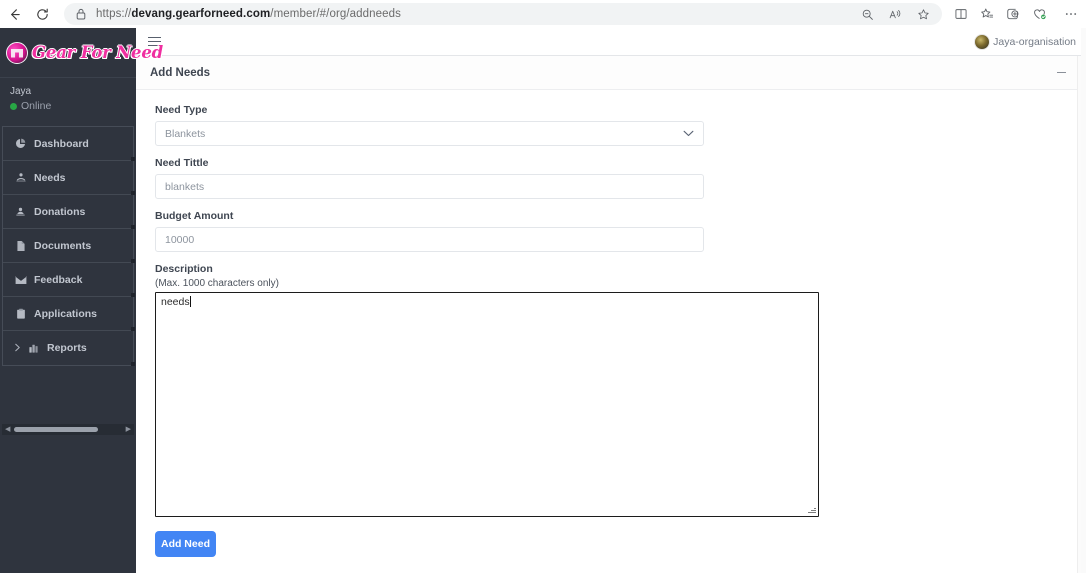  What do you see at coordinates (69, 178) in the screenshot?
I see `sidebar-item-needs: Needs` at bounding box center [69, 178].